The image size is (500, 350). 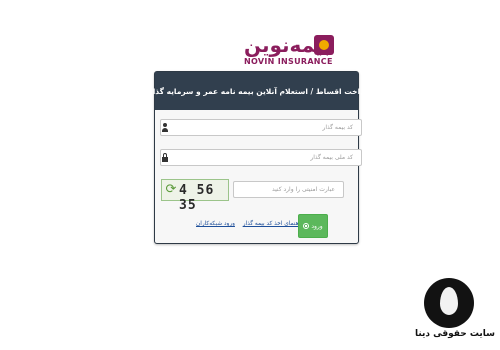 What do you see at coordinates (261, 157) in the screenshot?
I see `national-id-input: کد ملی بیمه گذار` at bounding box center [261, 157].